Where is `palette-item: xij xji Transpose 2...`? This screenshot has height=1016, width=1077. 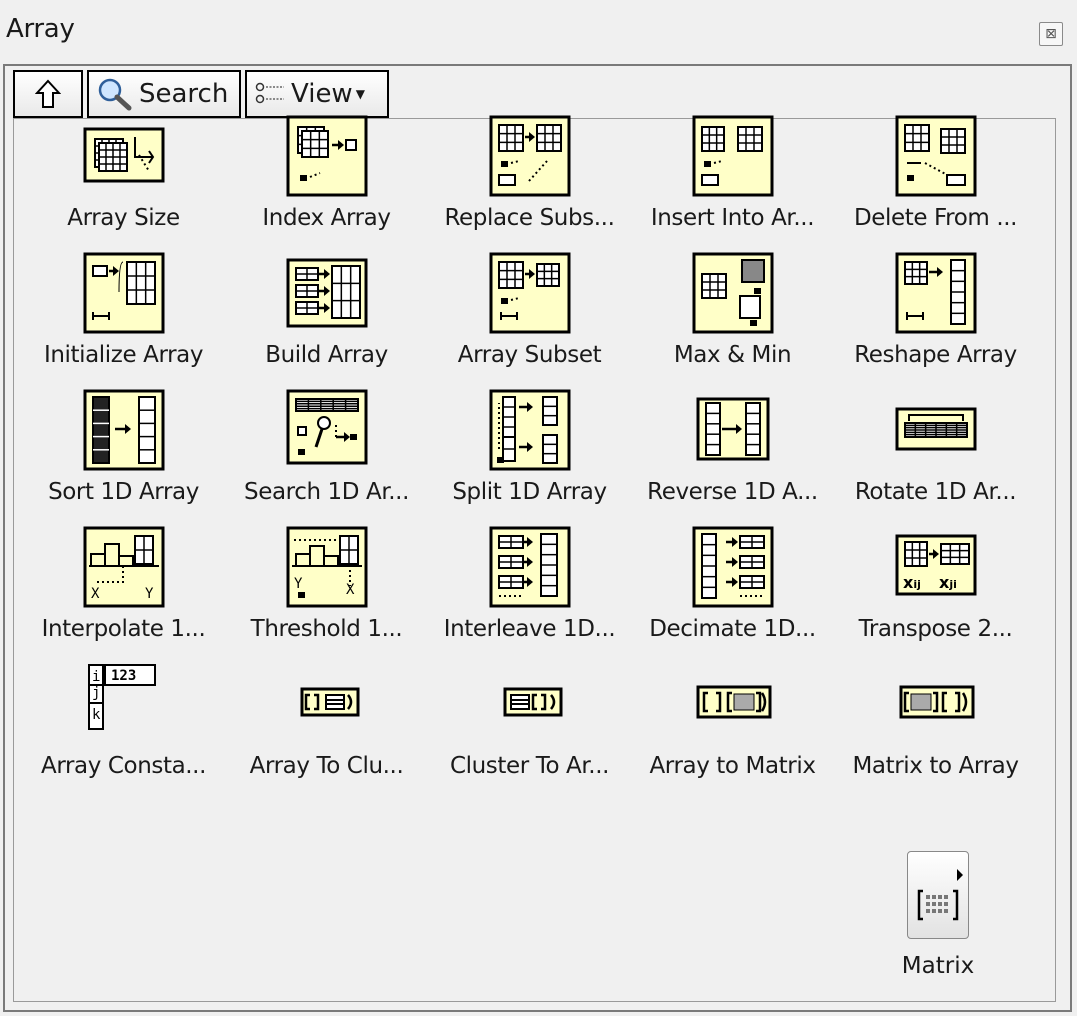
palette-item: xij xji Transpose 2... is located at coordinates (935, 574).